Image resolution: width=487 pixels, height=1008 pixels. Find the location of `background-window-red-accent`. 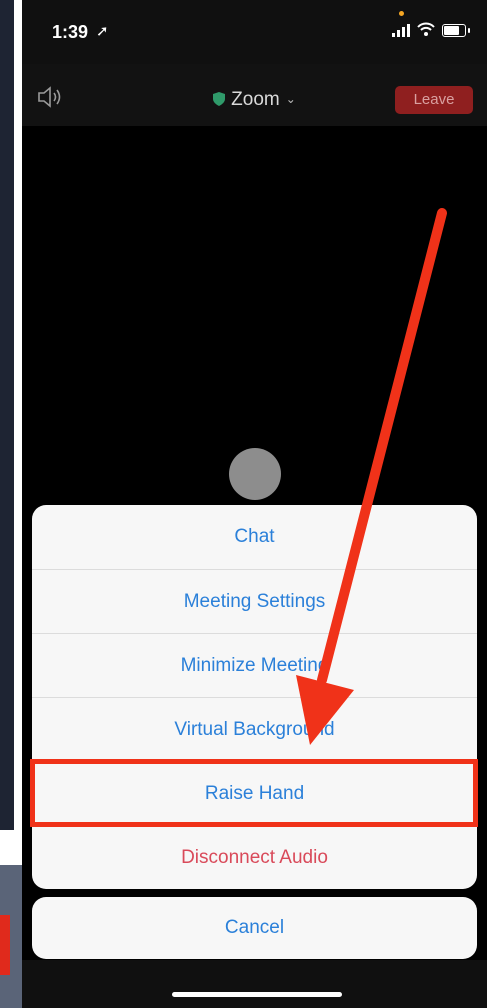

background-window-red-accent is located at coordinates (5, 945).